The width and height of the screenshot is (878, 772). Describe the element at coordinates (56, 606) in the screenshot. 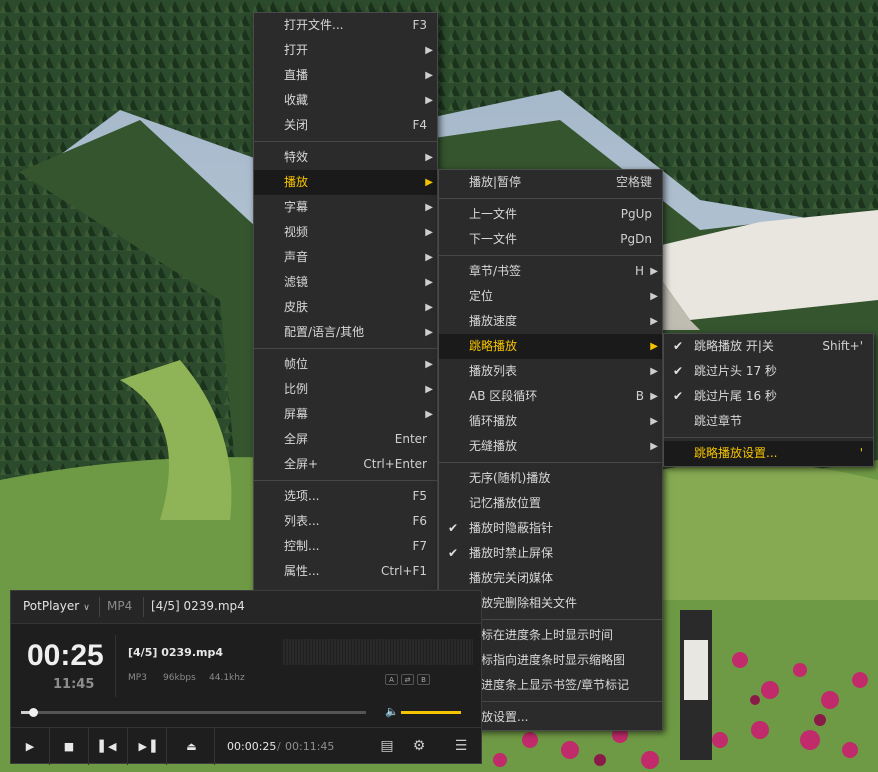

I see `brand-menu-button: PotPlayer ∨` at that location.